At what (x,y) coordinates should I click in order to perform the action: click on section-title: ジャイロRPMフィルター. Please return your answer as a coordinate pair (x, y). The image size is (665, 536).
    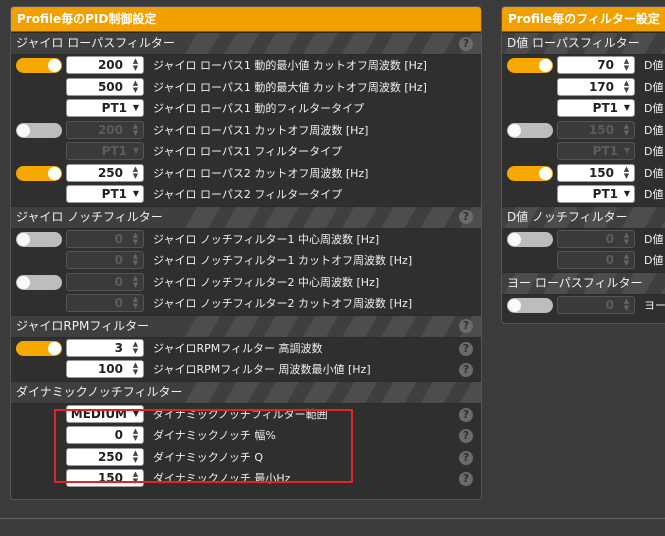
    Looking at the image, I should click on (83, 325).